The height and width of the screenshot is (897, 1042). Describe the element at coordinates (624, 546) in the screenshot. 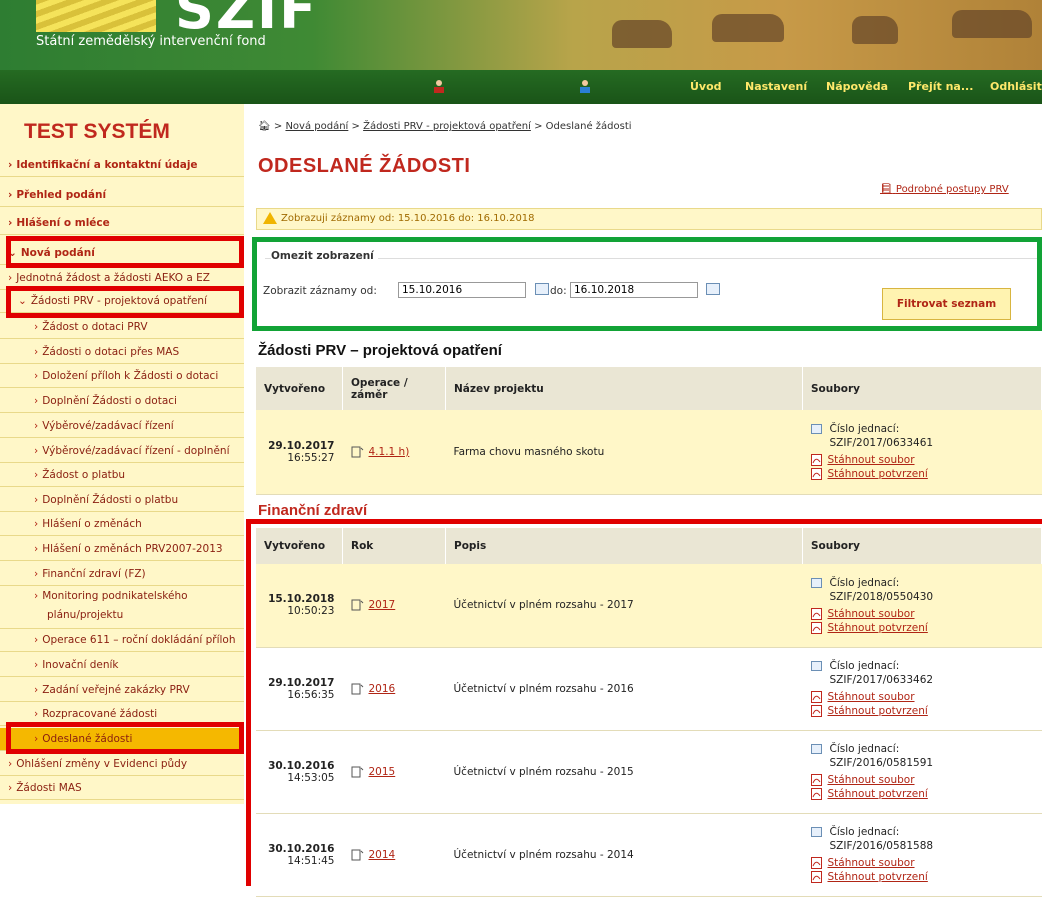

I see `col-header: Popis` at that location.